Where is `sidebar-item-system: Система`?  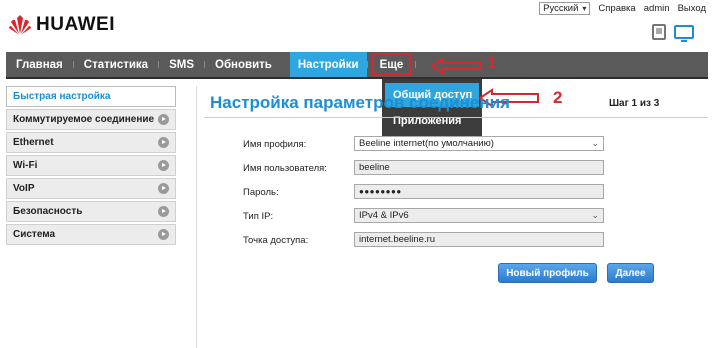
sidebar-item-system: Система is located at coordinates (91, 234).